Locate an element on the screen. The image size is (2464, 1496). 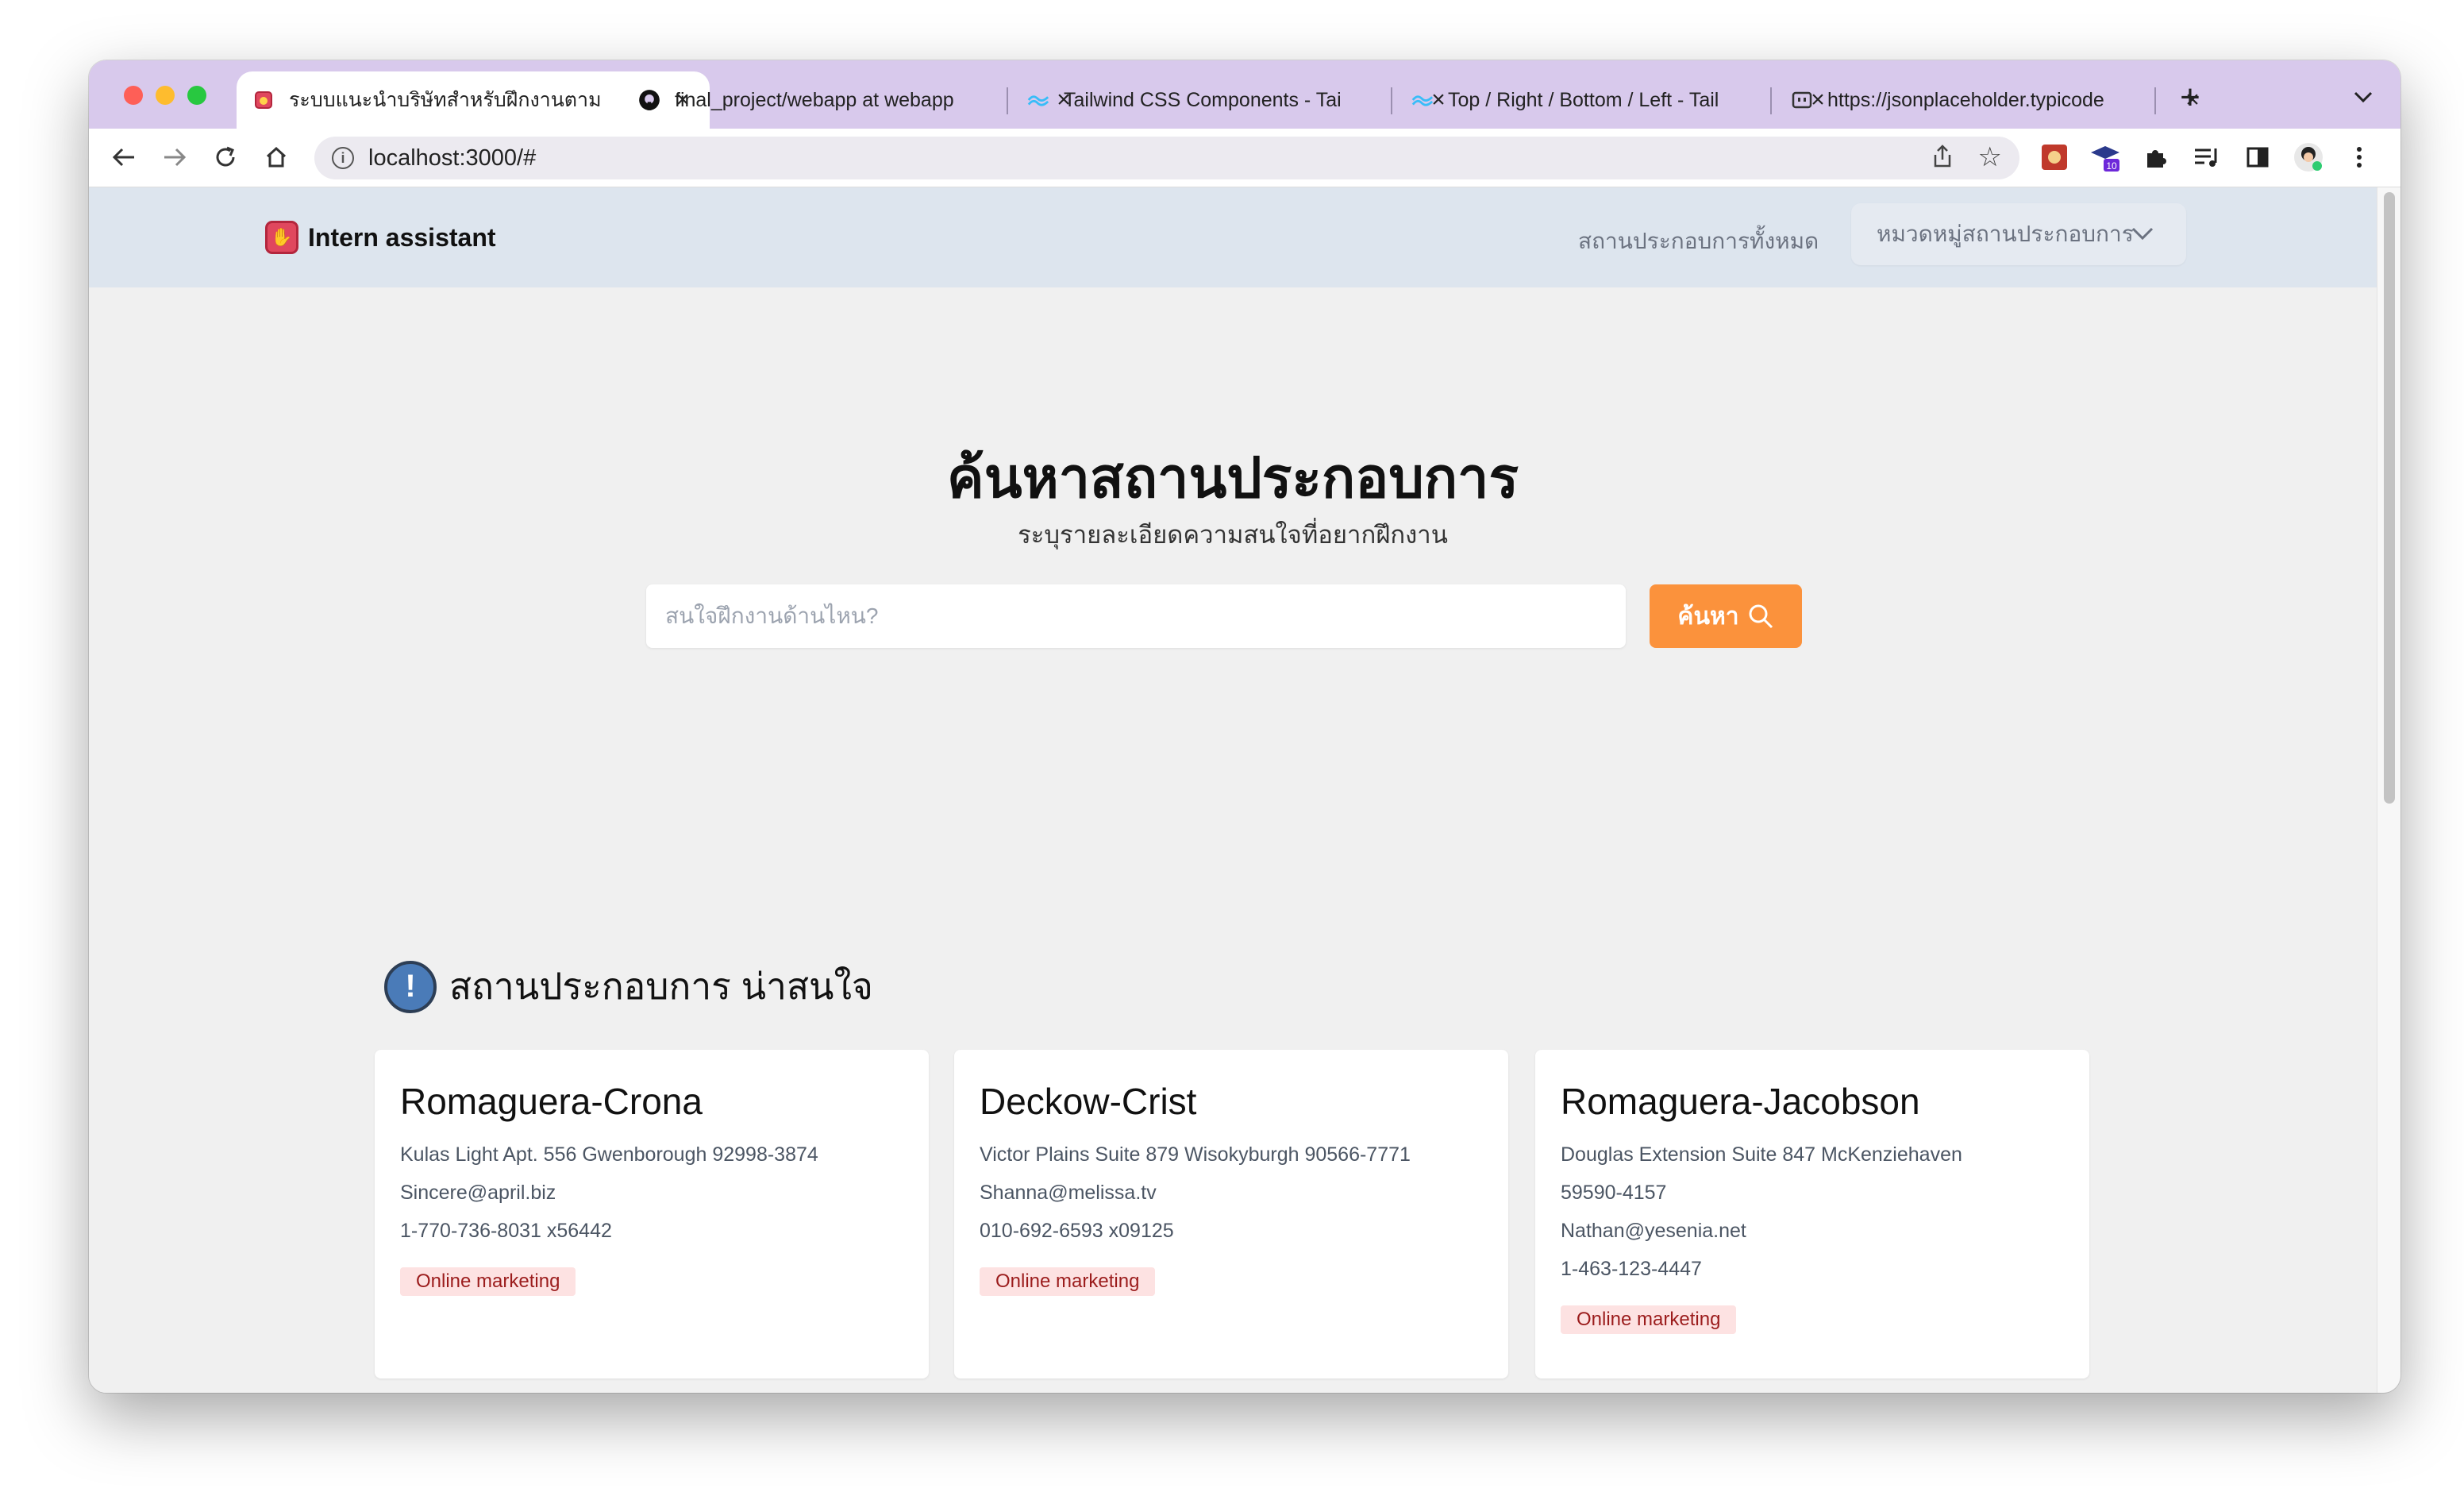
address-bar: i localhost:3000/# ☆ is located at coordinates (1166, 158).